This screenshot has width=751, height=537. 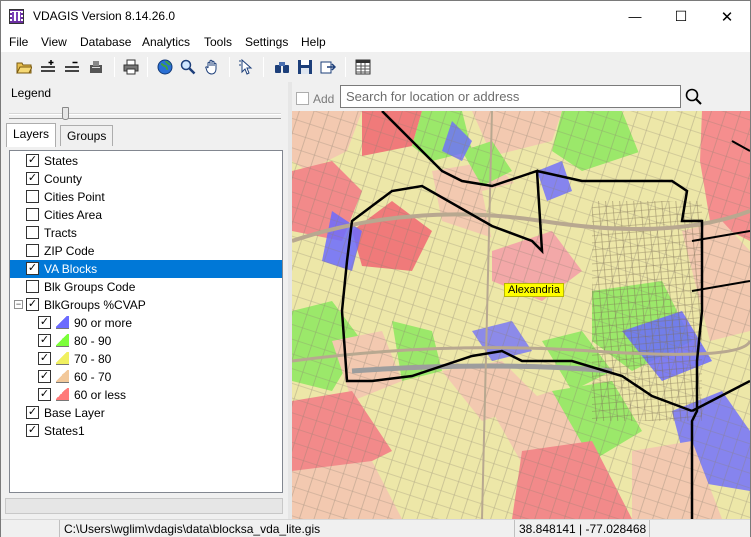 I want to click on tab-groups-label: Groups, so click(x=87, y=136).